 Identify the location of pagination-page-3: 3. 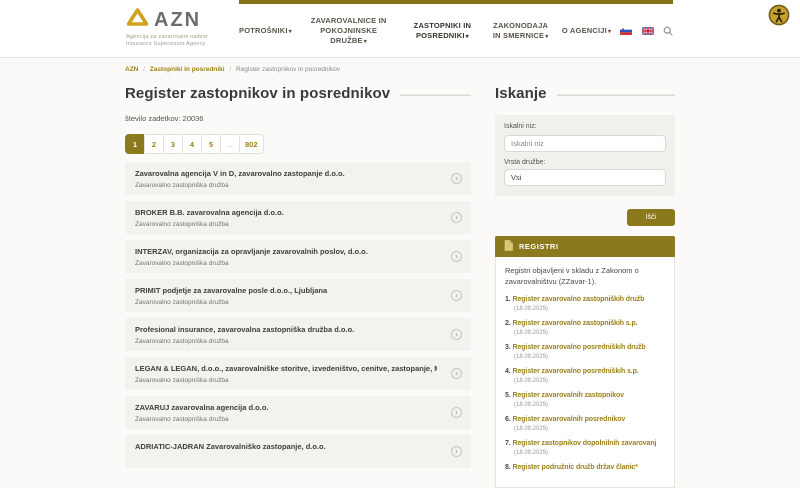
(173, 144).